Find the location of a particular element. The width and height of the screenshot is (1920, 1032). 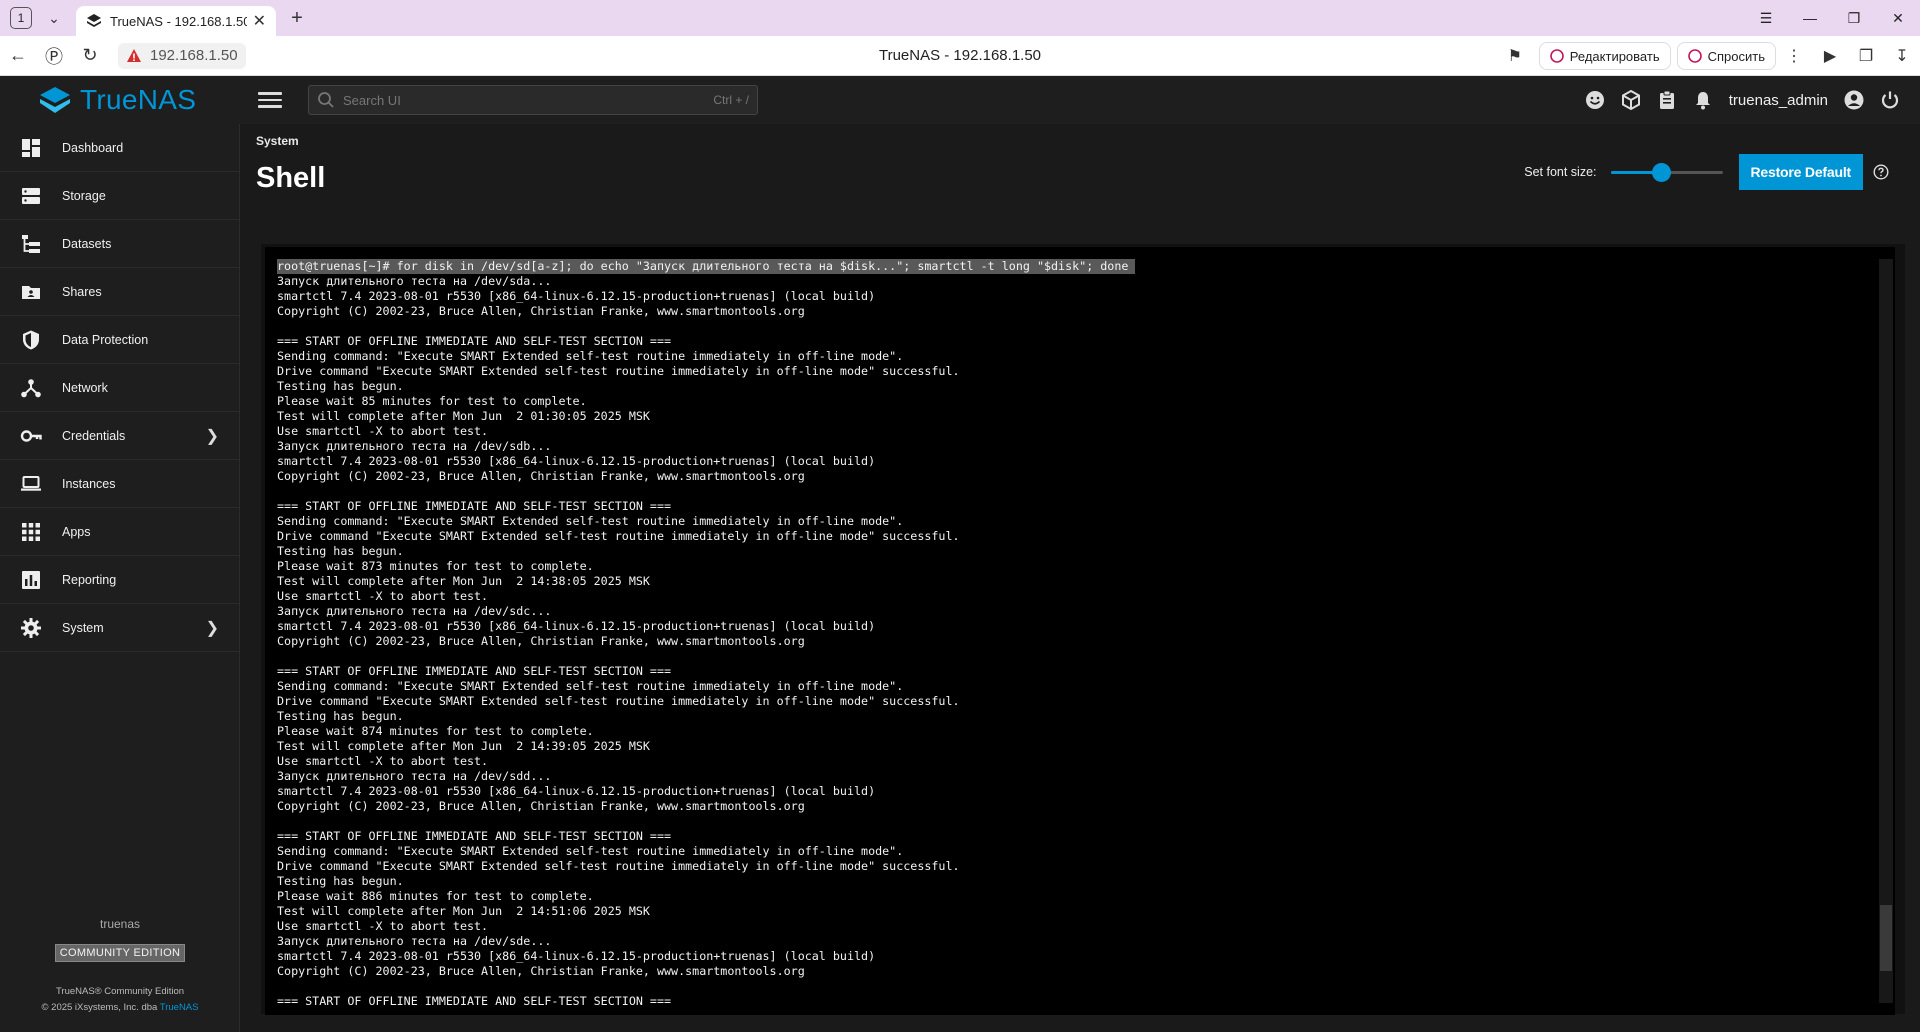

laptop-icon is located at coordinates (31, 484).